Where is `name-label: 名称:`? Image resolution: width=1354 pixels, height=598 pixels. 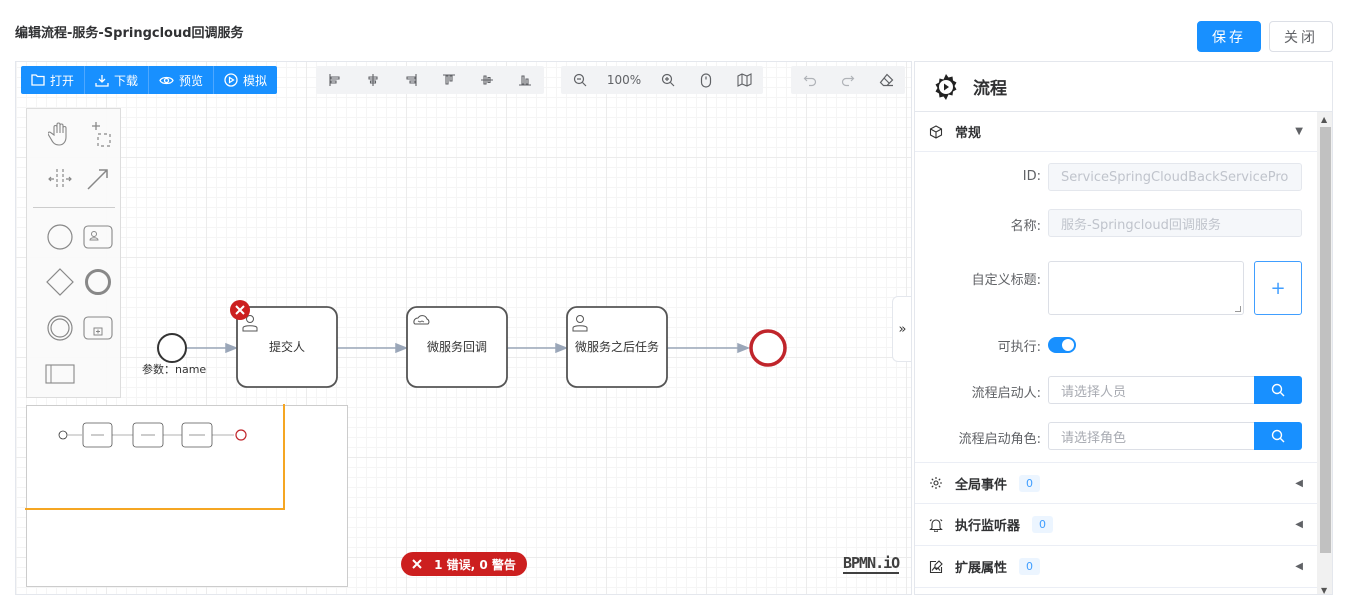
name-label: 名称: is located at coordinates (1025, 226).